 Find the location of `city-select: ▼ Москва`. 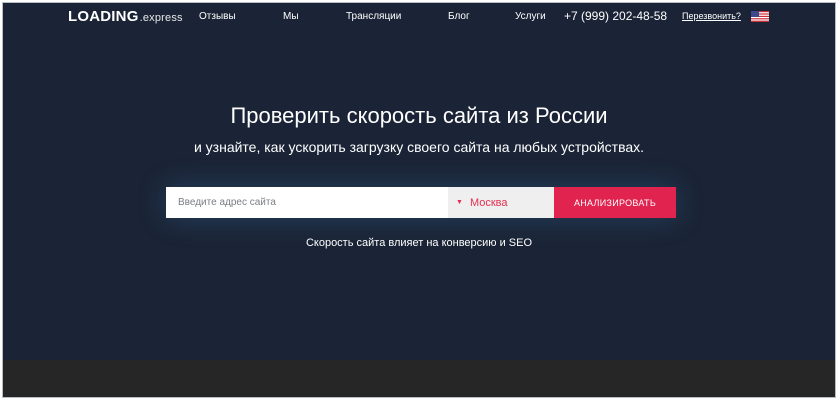

city-select: ▼ Москва is located at coordinates (501, 202).